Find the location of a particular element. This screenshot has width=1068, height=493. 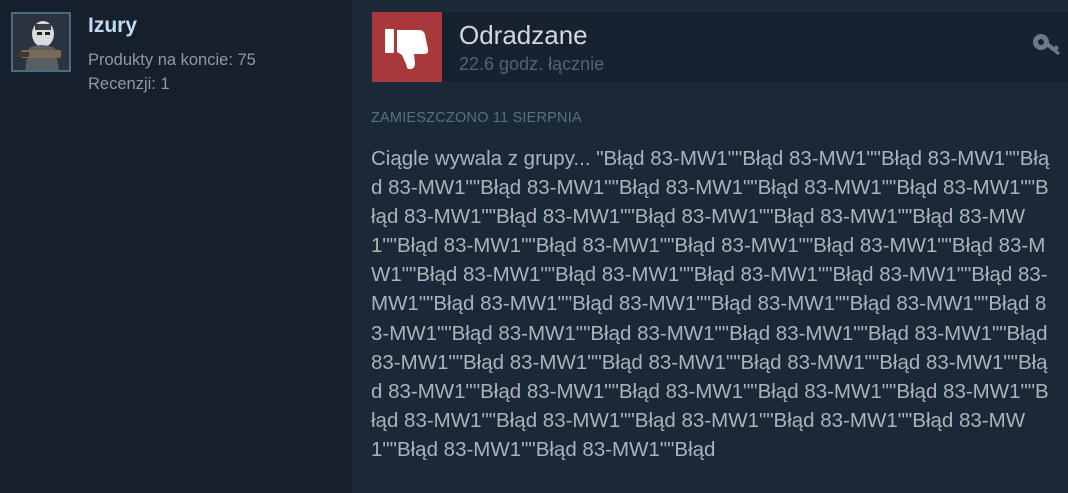

avatar is located at coordinates (41, 42).